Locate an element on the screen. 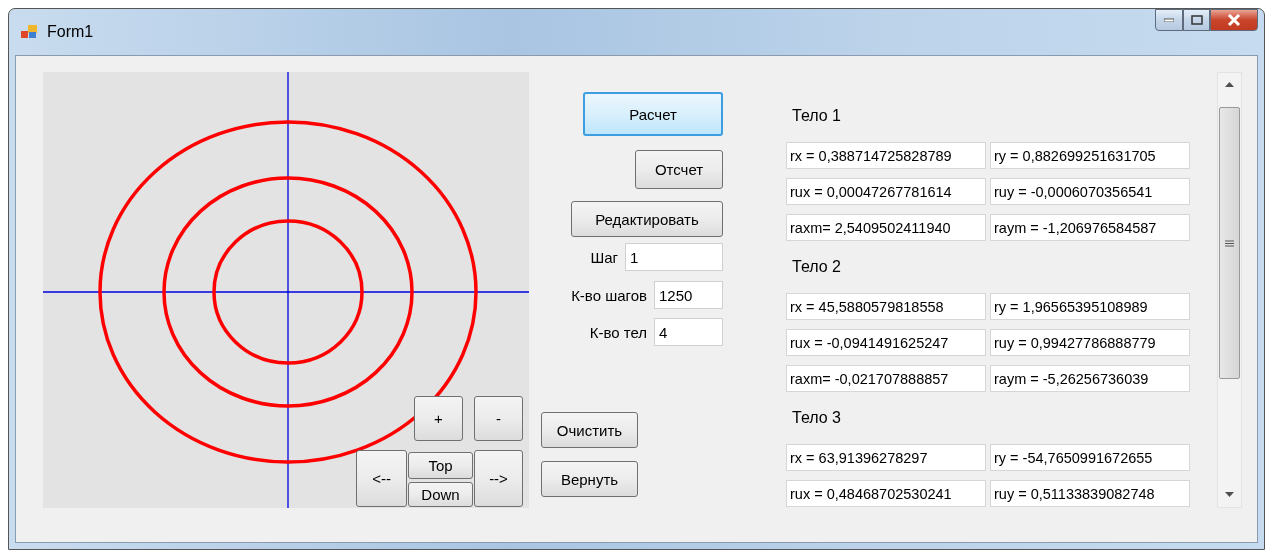  value-field: rx = 45,5880579818558 is located at coordinates (886, 306).